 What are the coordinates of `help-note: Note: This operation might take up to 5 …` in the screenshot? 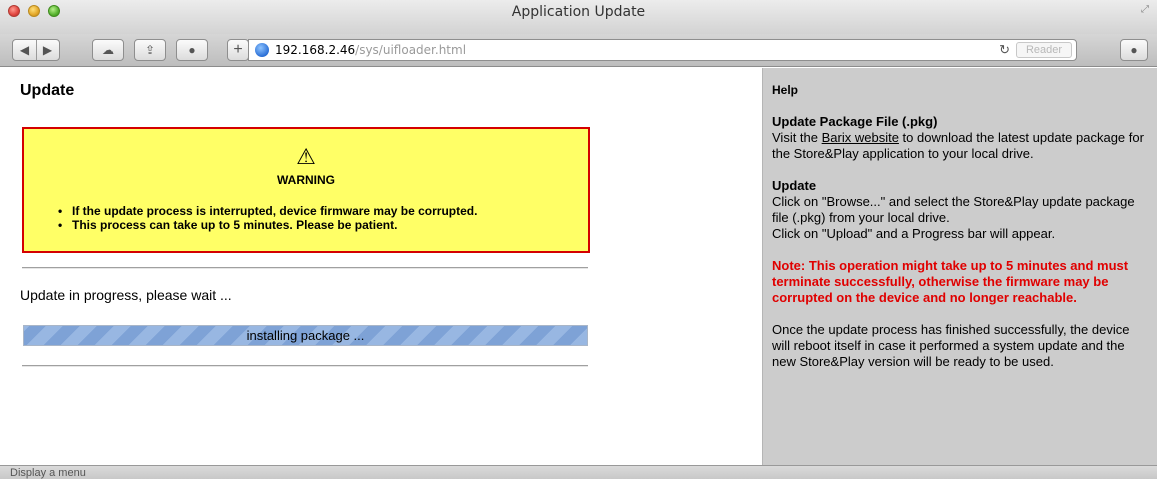 It's located at (950, 281).